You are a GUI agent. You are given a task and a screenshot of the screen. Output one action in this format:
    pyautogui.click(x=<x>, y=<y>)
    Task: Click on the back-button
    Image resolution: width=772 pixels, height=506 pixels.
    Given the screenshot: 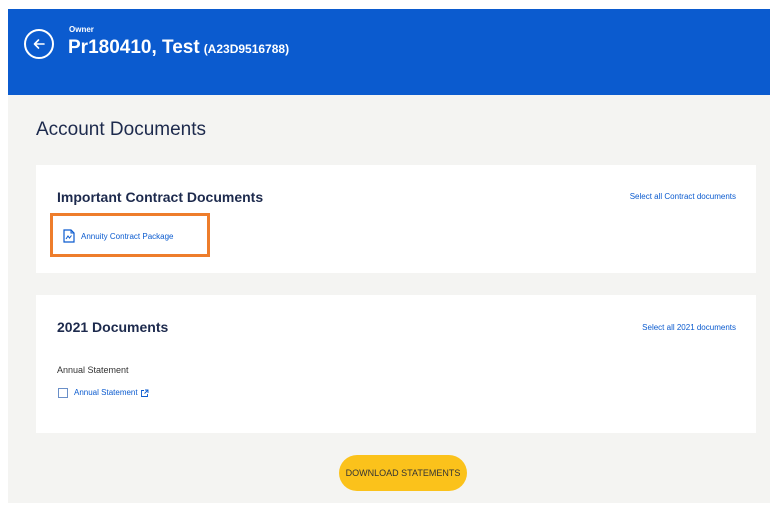 What is the action you would take?
    pyautogui.click(x=39, y=44)
    